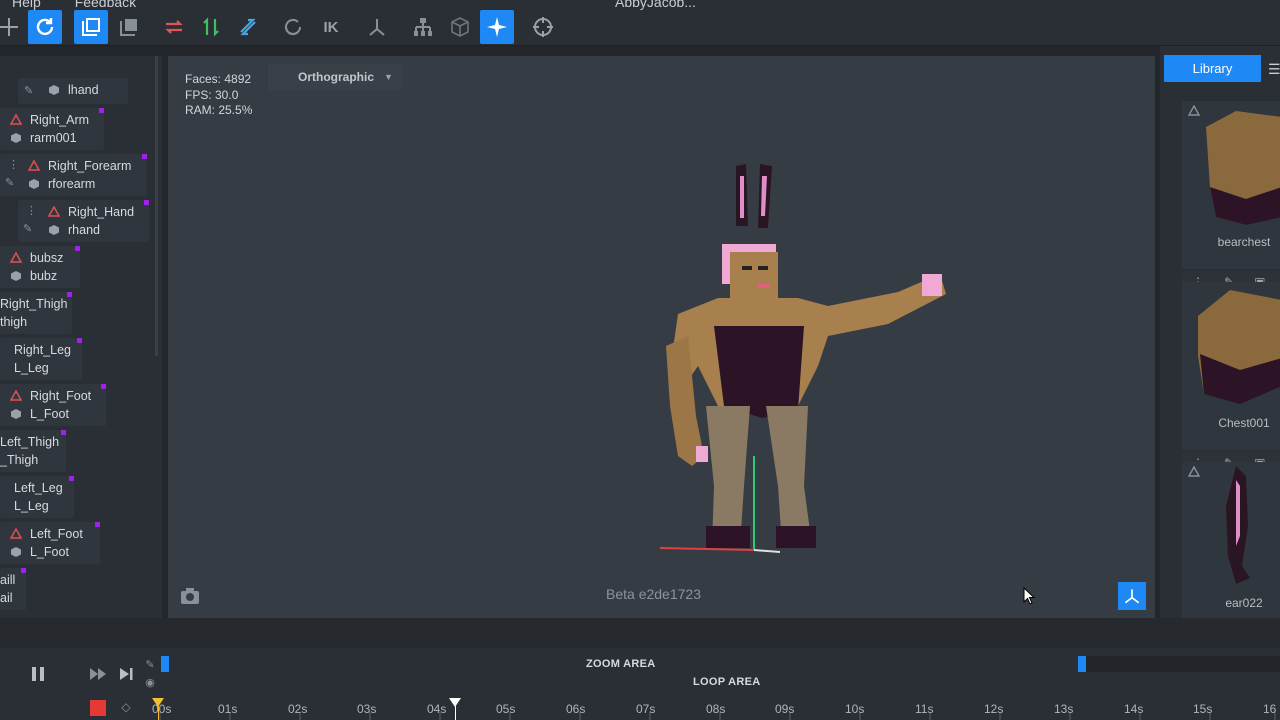  Describe the element at coordinates (150, 664) in the screenshot. I see `edit-keys-button: ✎` at that location.